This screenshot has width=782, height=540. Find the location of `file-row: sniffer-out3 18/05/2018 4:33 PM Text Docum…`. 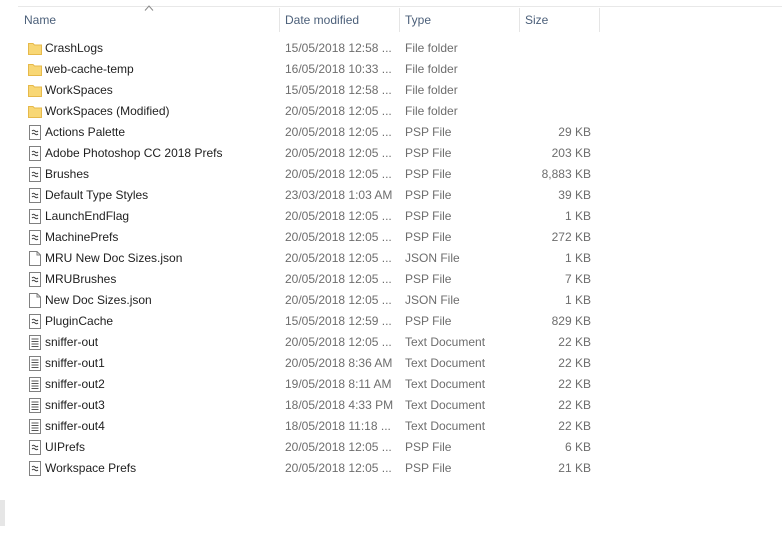

file-row: sniffer-out3 18/05/2018 4:33 PM Text Docum… is located at coordinates (318, 405).